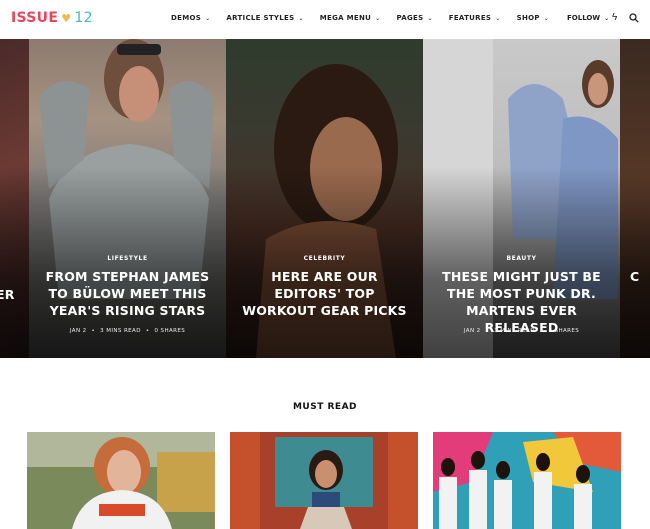  Describe the element at coordinates (635, 198) in the screenshot. I see `slide-partial-right: C` at that location.